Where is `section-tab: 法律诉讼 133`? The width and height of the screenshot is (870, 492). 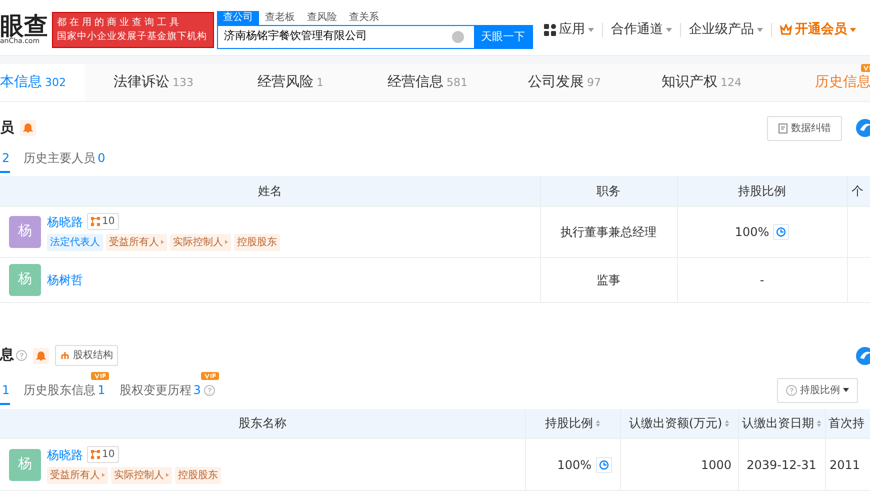 section-tab: 法律诉讼 133 is located at coordinates (153, 82).